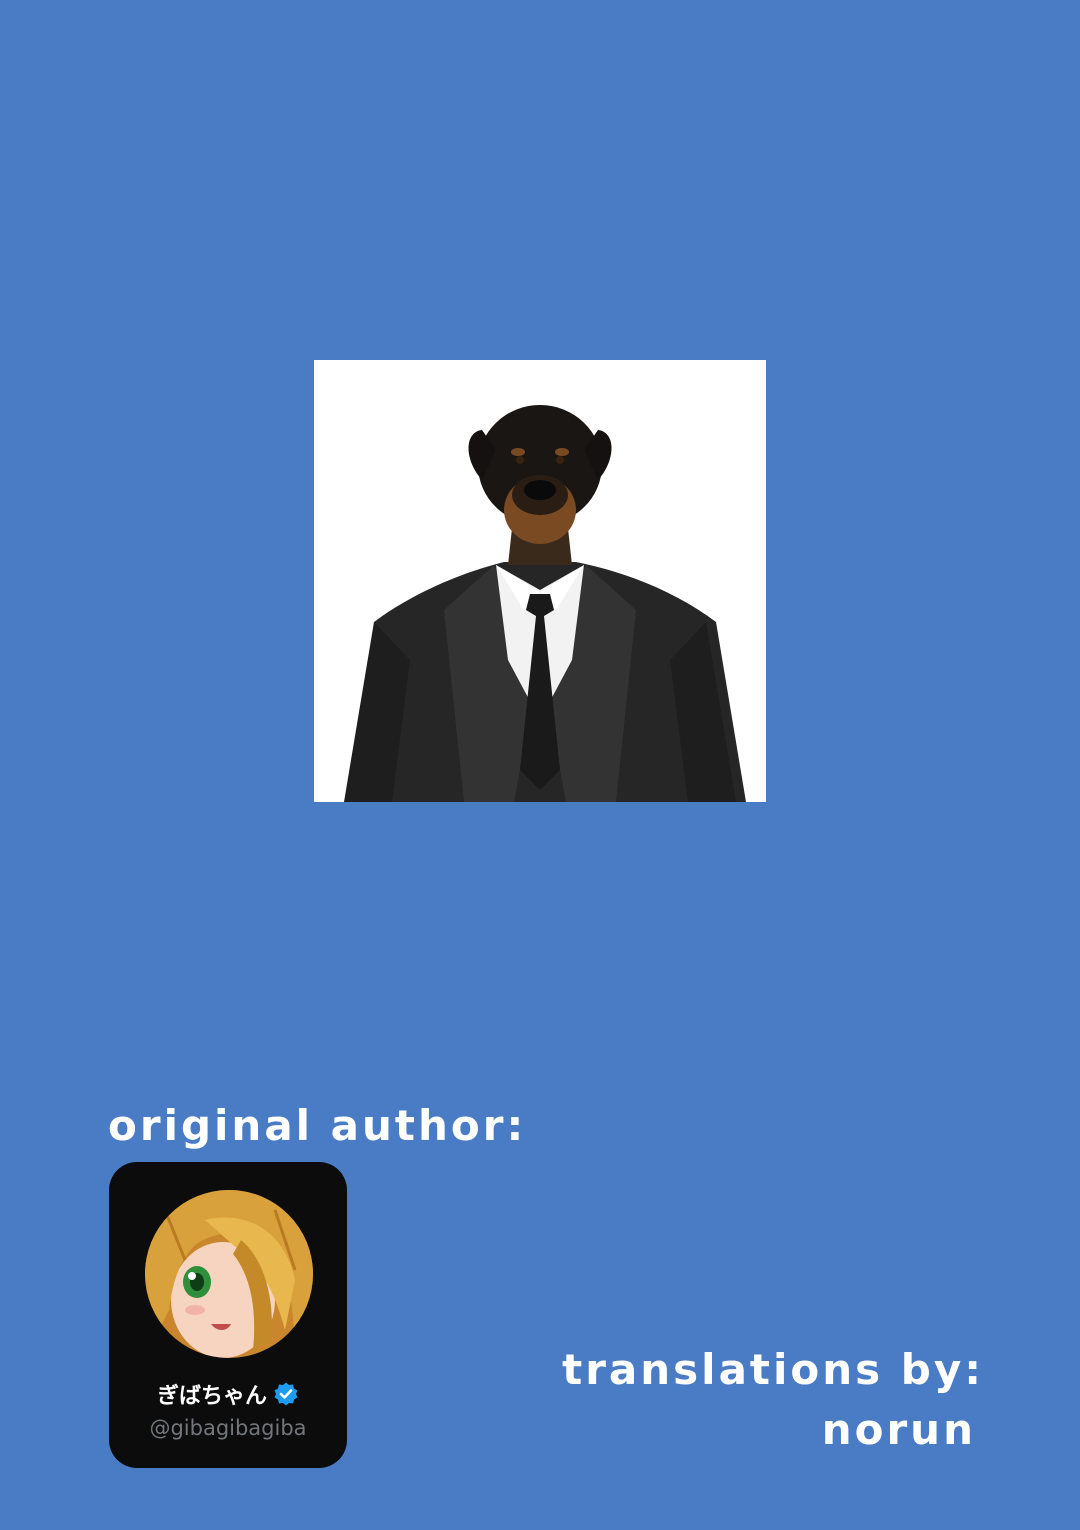  I want to click on dog-in-suit-image, so click(540, 581).